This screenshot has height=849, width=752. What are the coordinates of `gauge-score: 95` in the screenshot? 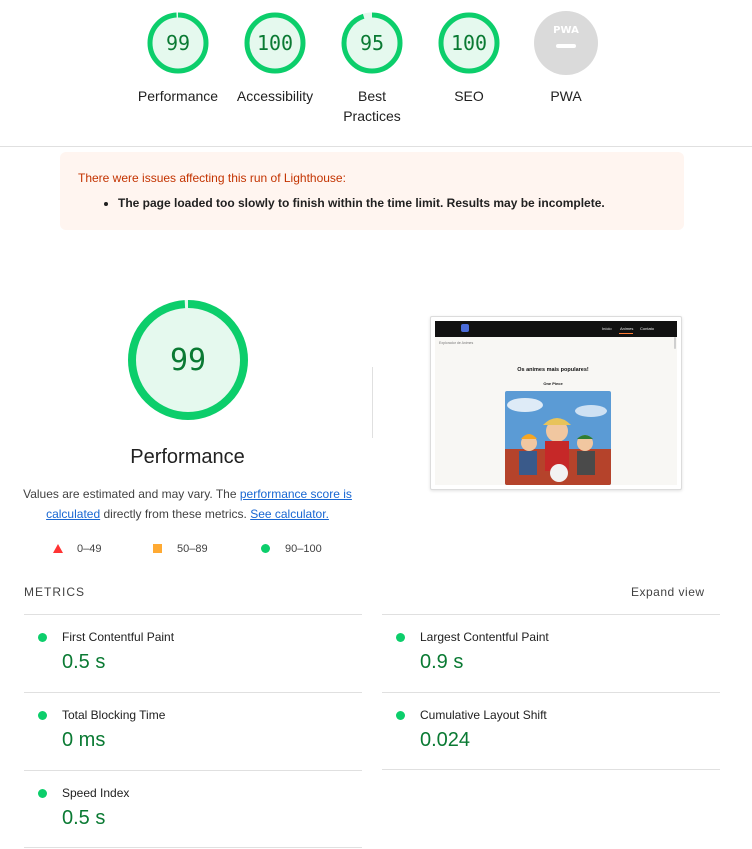 It's located at (372, 43).